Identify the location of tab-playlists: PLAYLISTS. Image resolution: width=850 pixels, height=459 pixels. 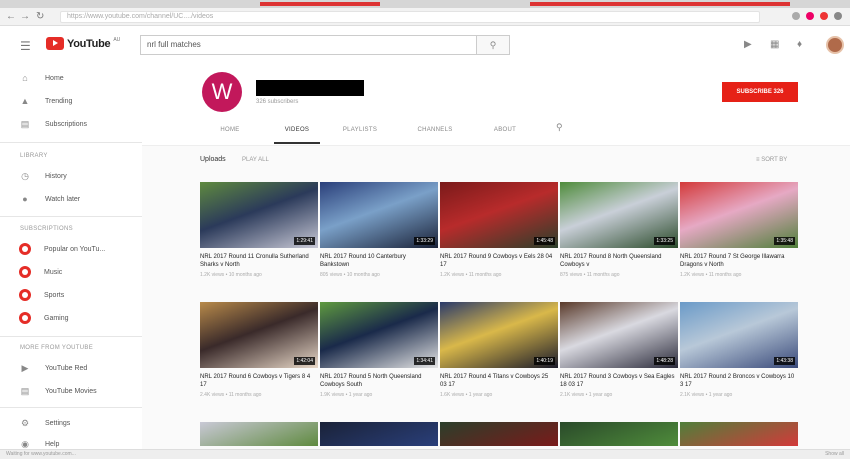
(360, 134).